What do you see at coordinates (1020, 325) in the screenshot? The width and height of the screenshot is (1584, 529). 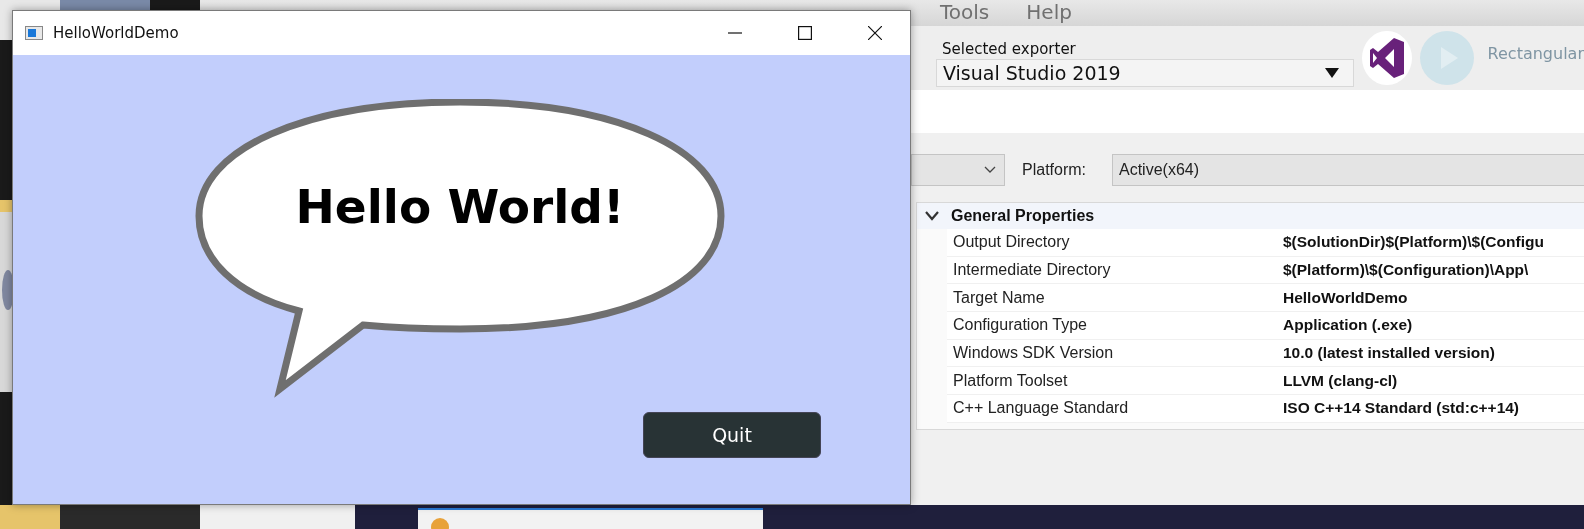 I see `property-name: Configuration Type` at bounding box center [1020, 325].